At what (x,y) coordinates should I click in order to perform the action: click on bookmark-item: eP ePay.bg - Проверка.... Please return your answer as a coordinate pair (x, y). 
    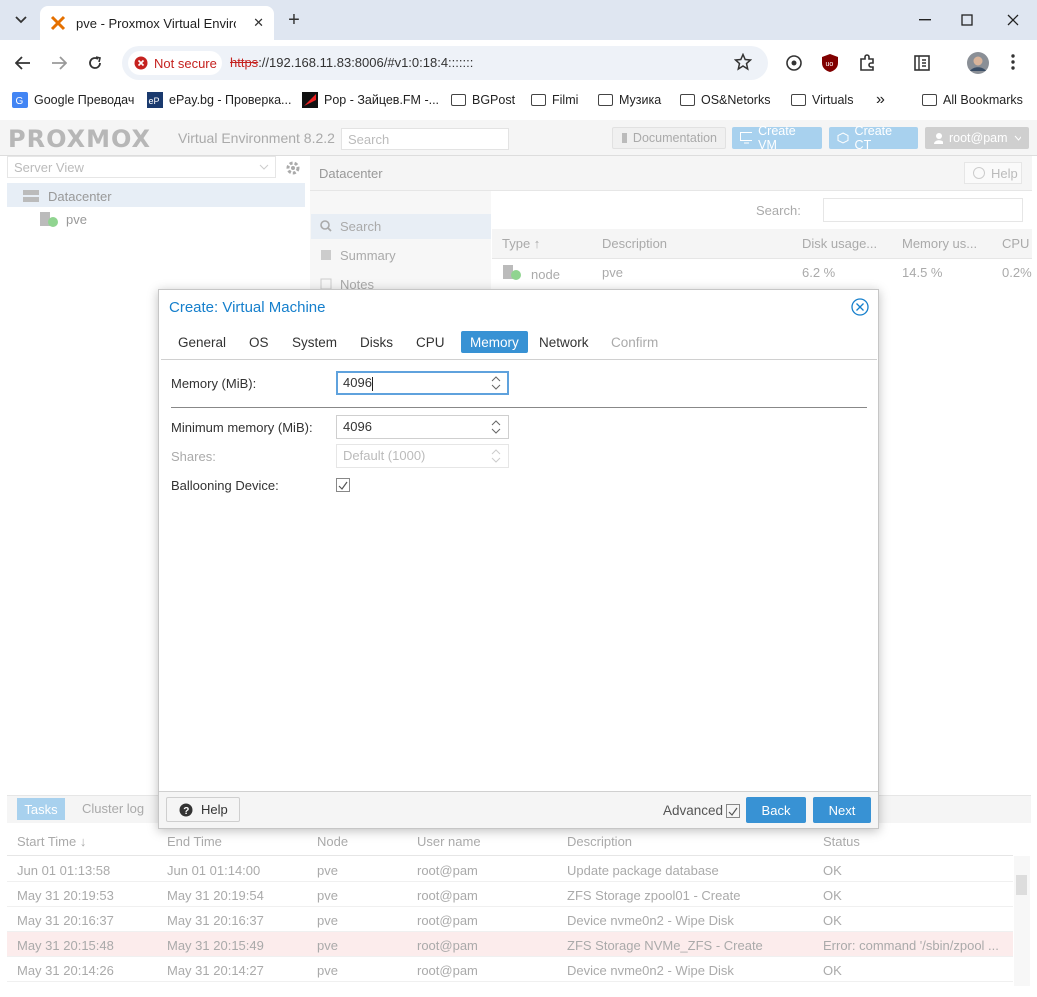
    Looking at the image, I should click on (219, 100).